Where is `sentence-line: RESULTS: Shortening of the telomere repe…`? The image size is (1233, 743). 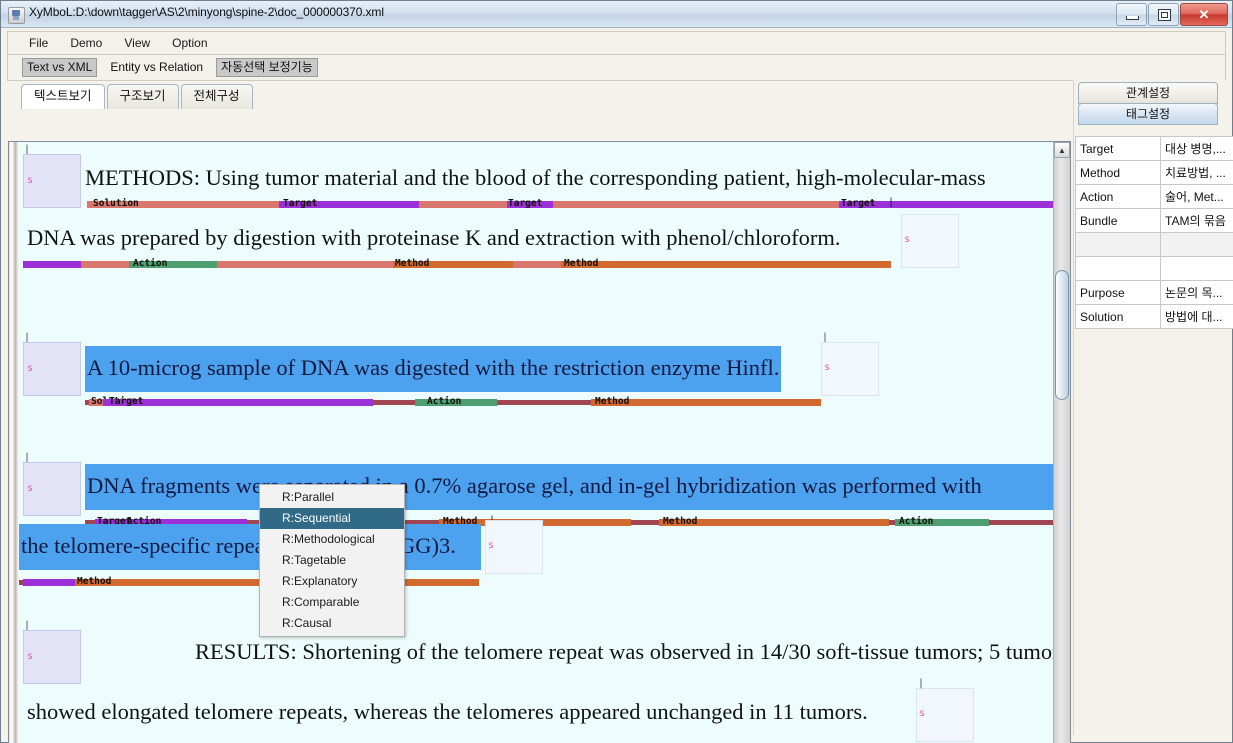
sentence-line: RESULTS: Shortening of the telomere repe… is located at coordinates (624, 652).